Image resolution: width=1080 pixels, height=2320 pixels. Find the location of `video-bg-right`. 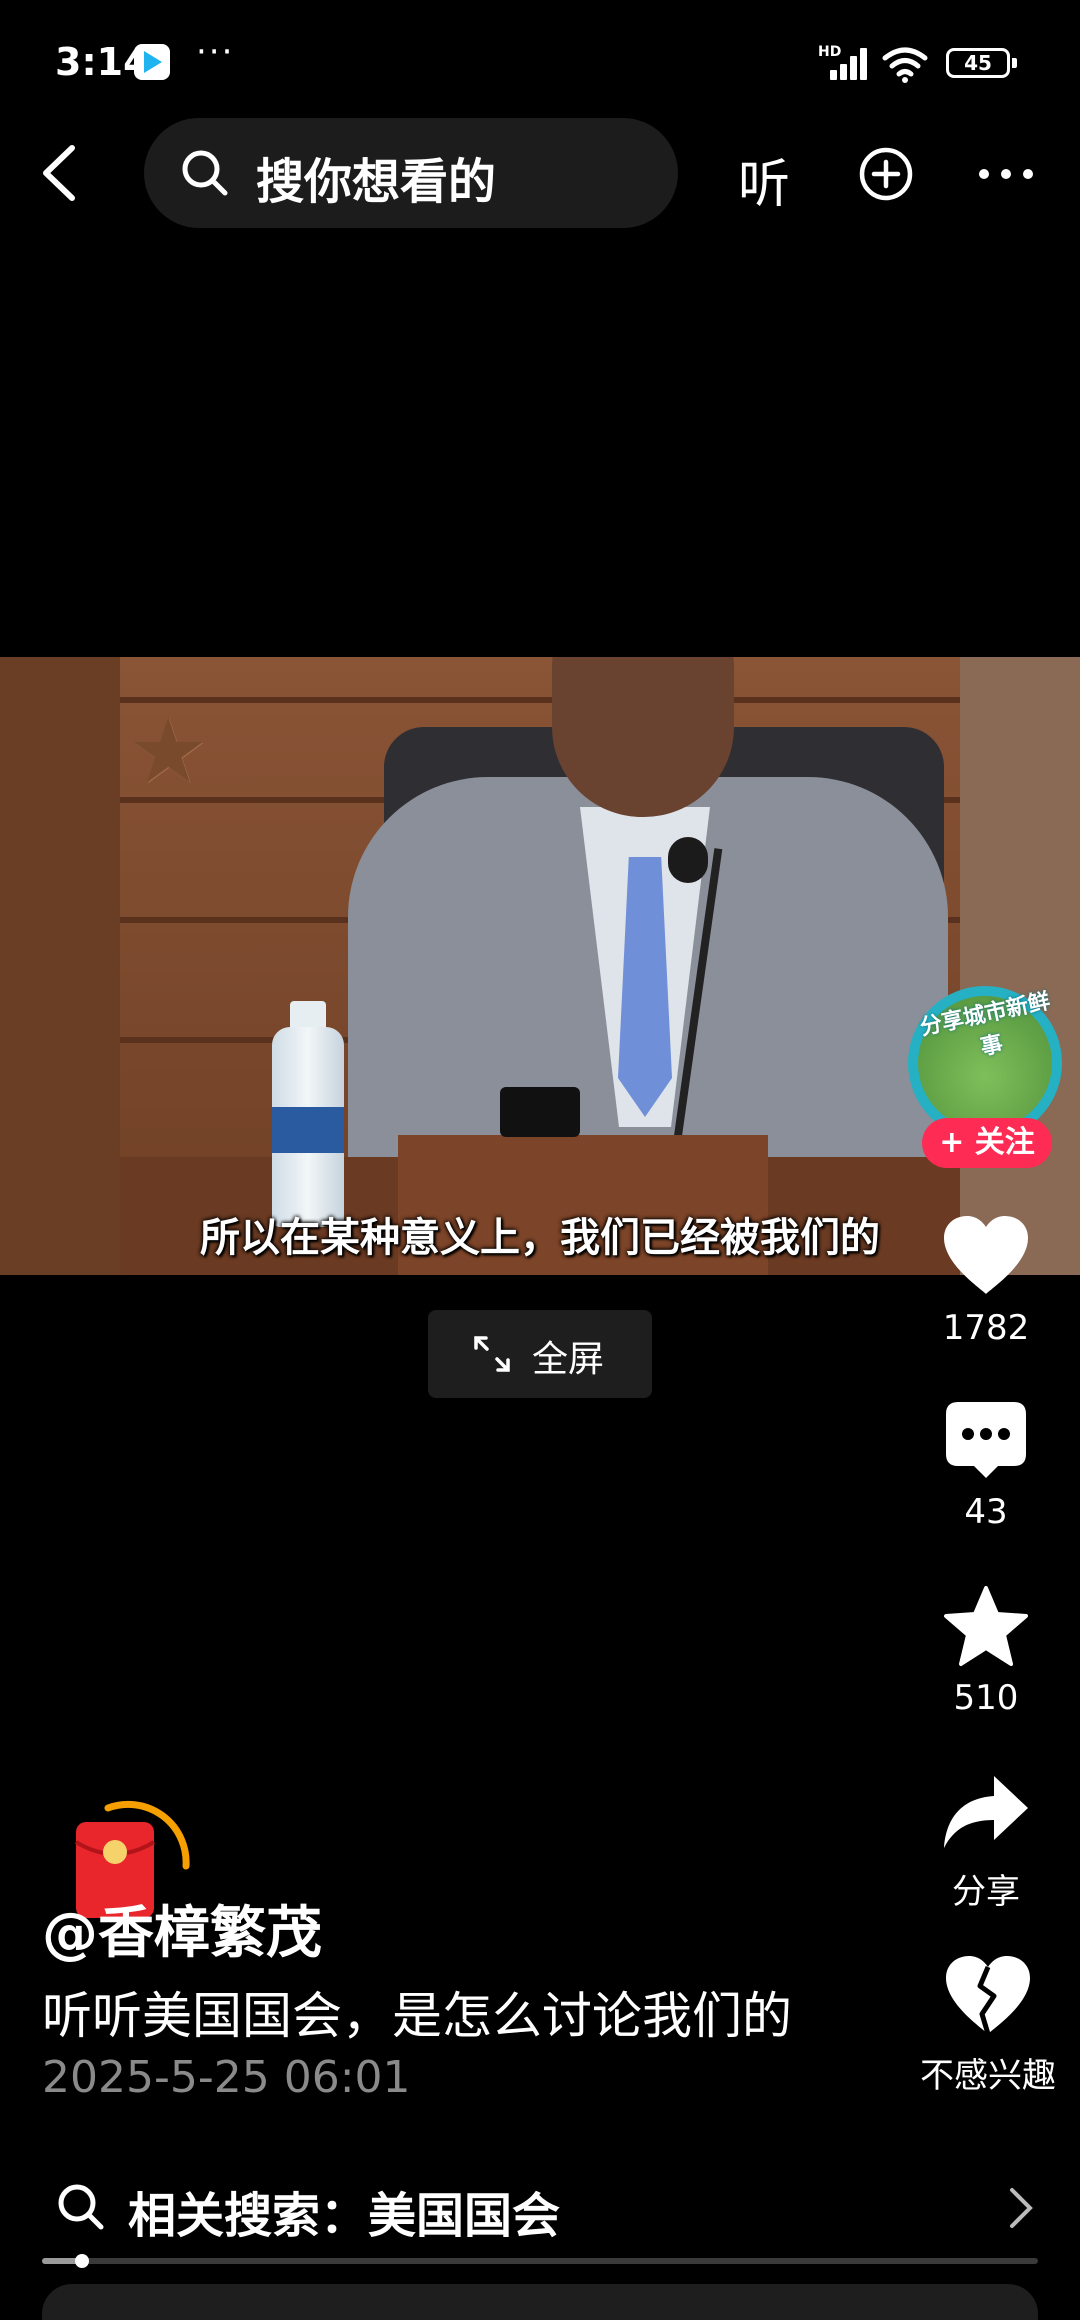

video-bg-right is located at coordinates (1020, 966).